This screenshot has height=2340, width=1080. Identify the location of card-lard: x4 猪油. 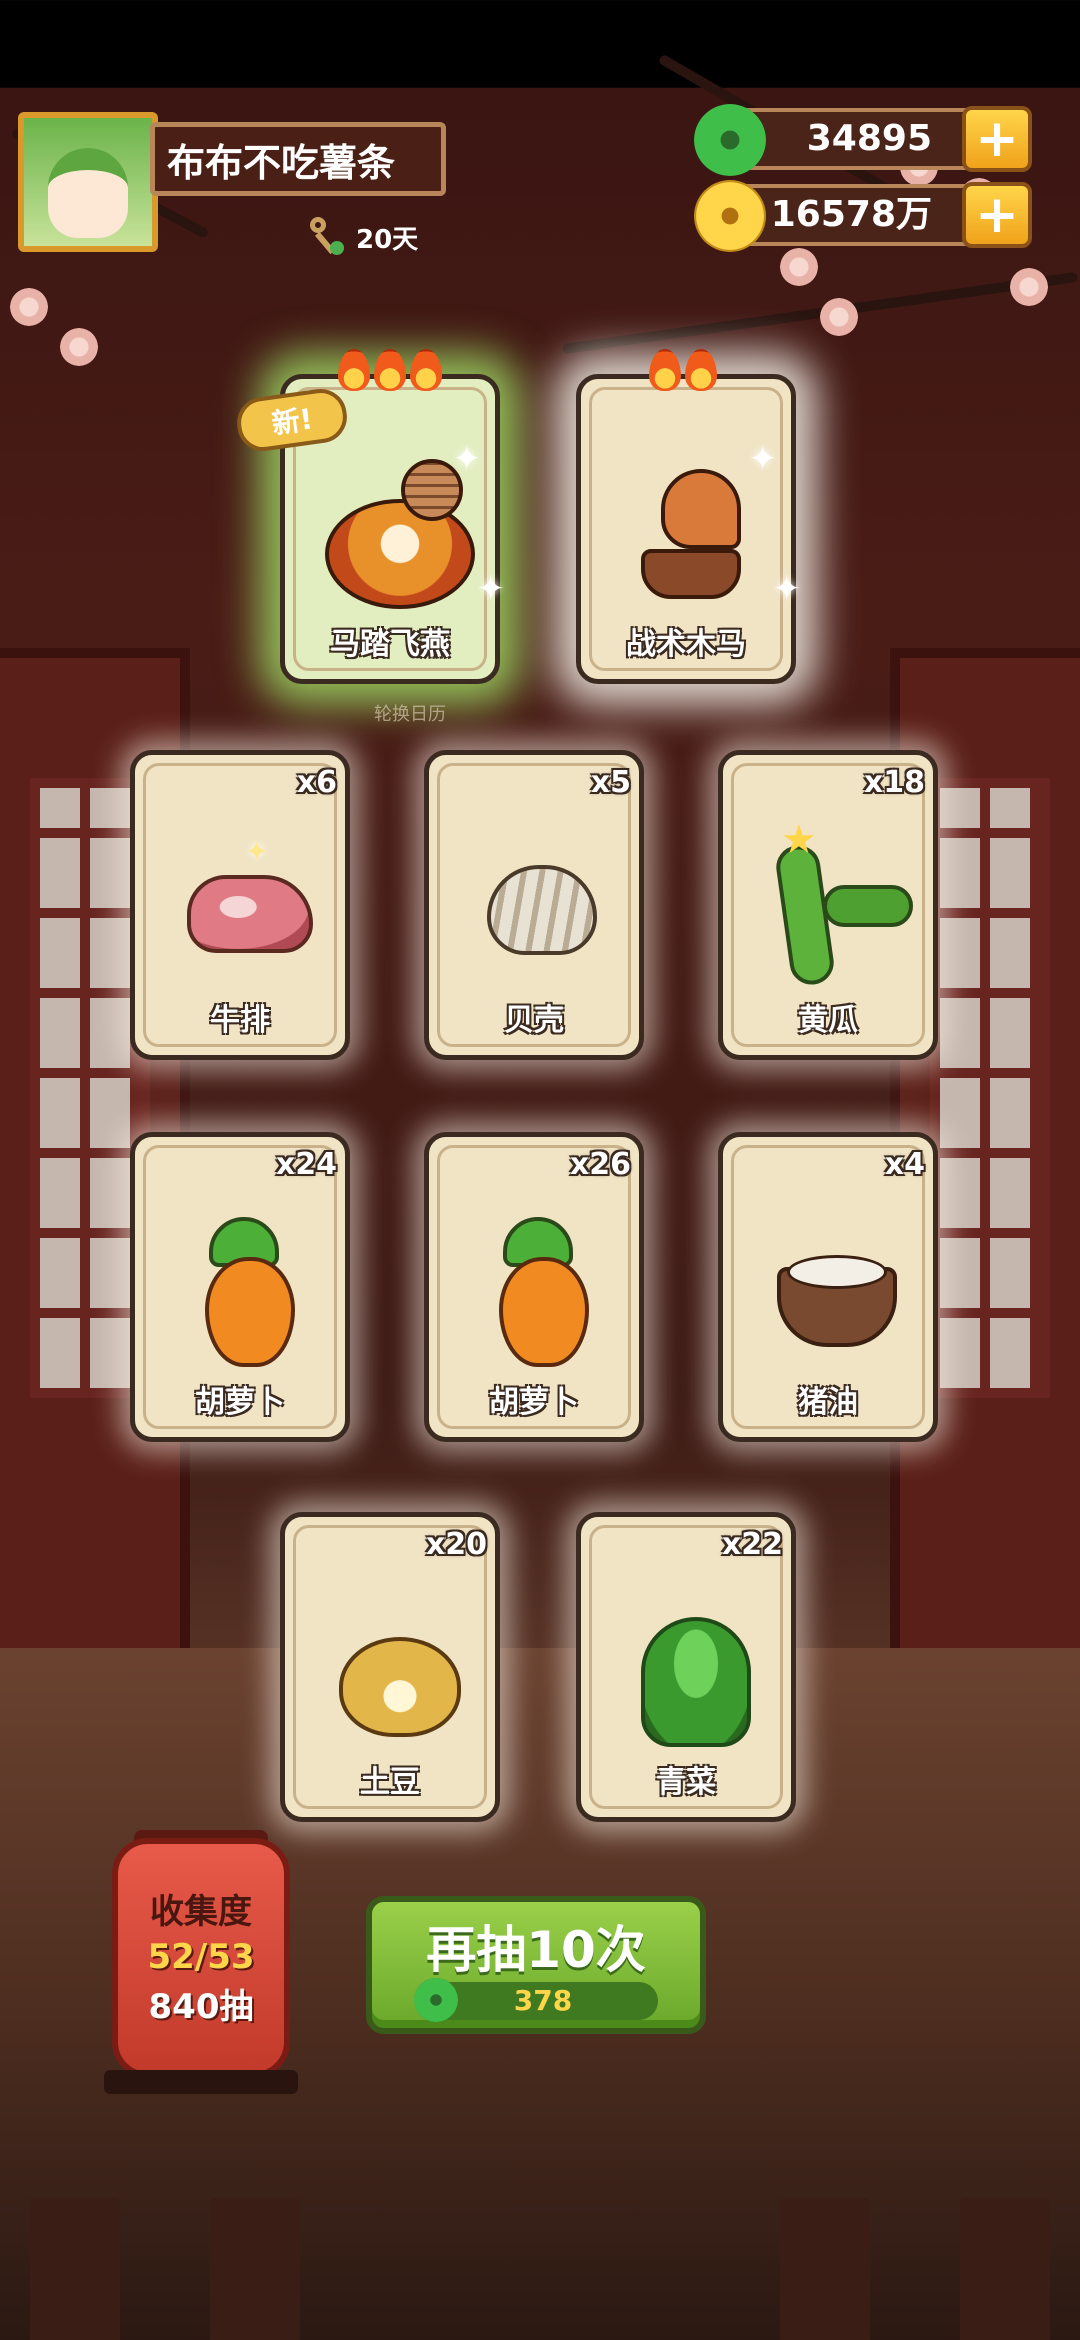
(828, 1287).